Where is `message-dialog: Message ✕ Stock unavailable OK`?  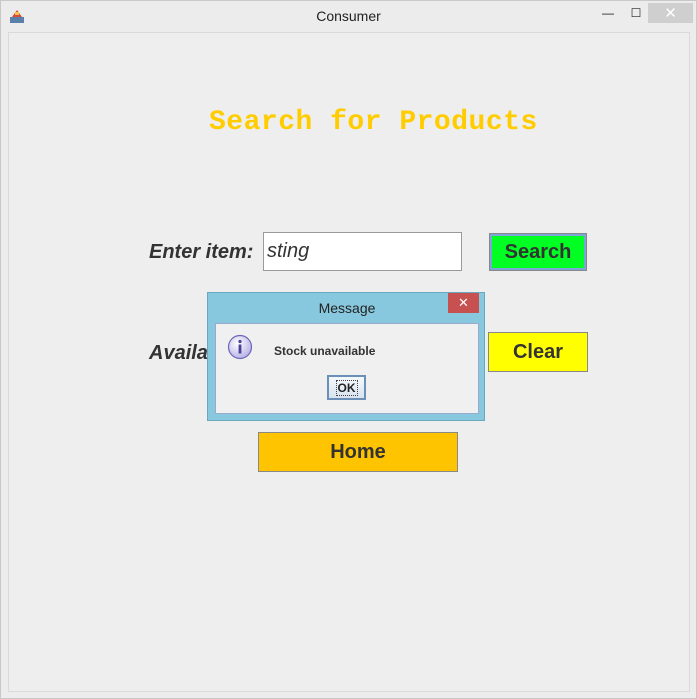 message-dialog: Message ✕ Stock unavailable OK is located at coordinates (346, 356).